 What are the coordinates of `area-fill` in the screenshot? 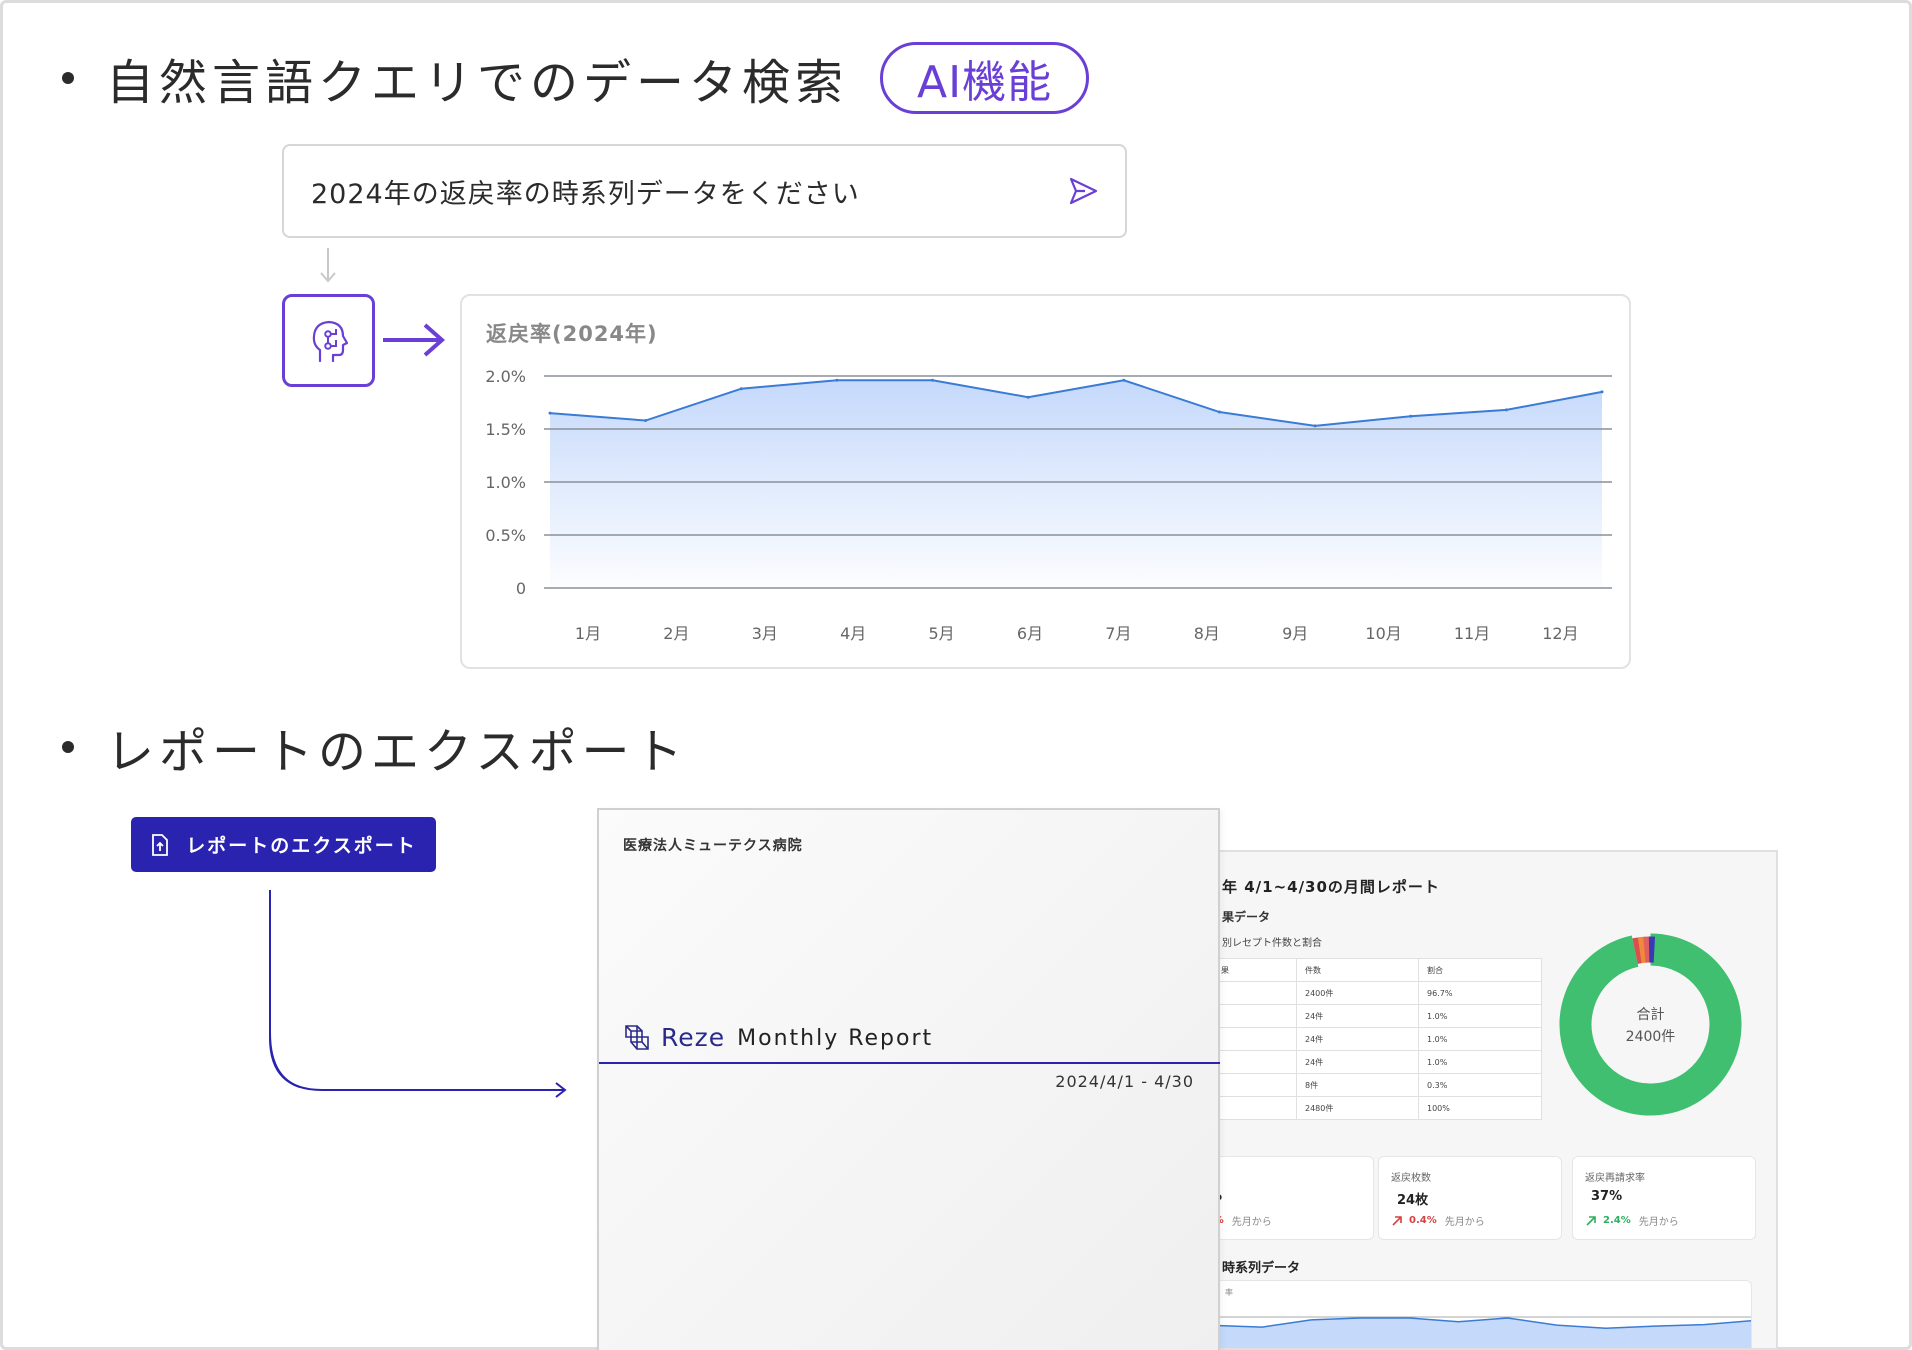 It's located at (1076, 484).